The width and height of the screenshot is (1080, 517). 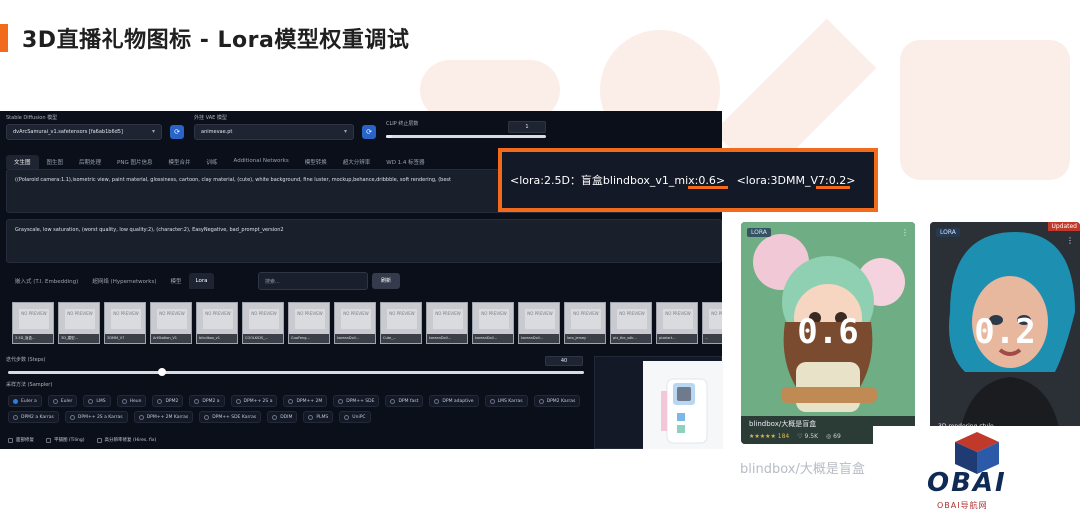 I want to click on sampler-option-label: DPM2, so click(x=172, y=401).